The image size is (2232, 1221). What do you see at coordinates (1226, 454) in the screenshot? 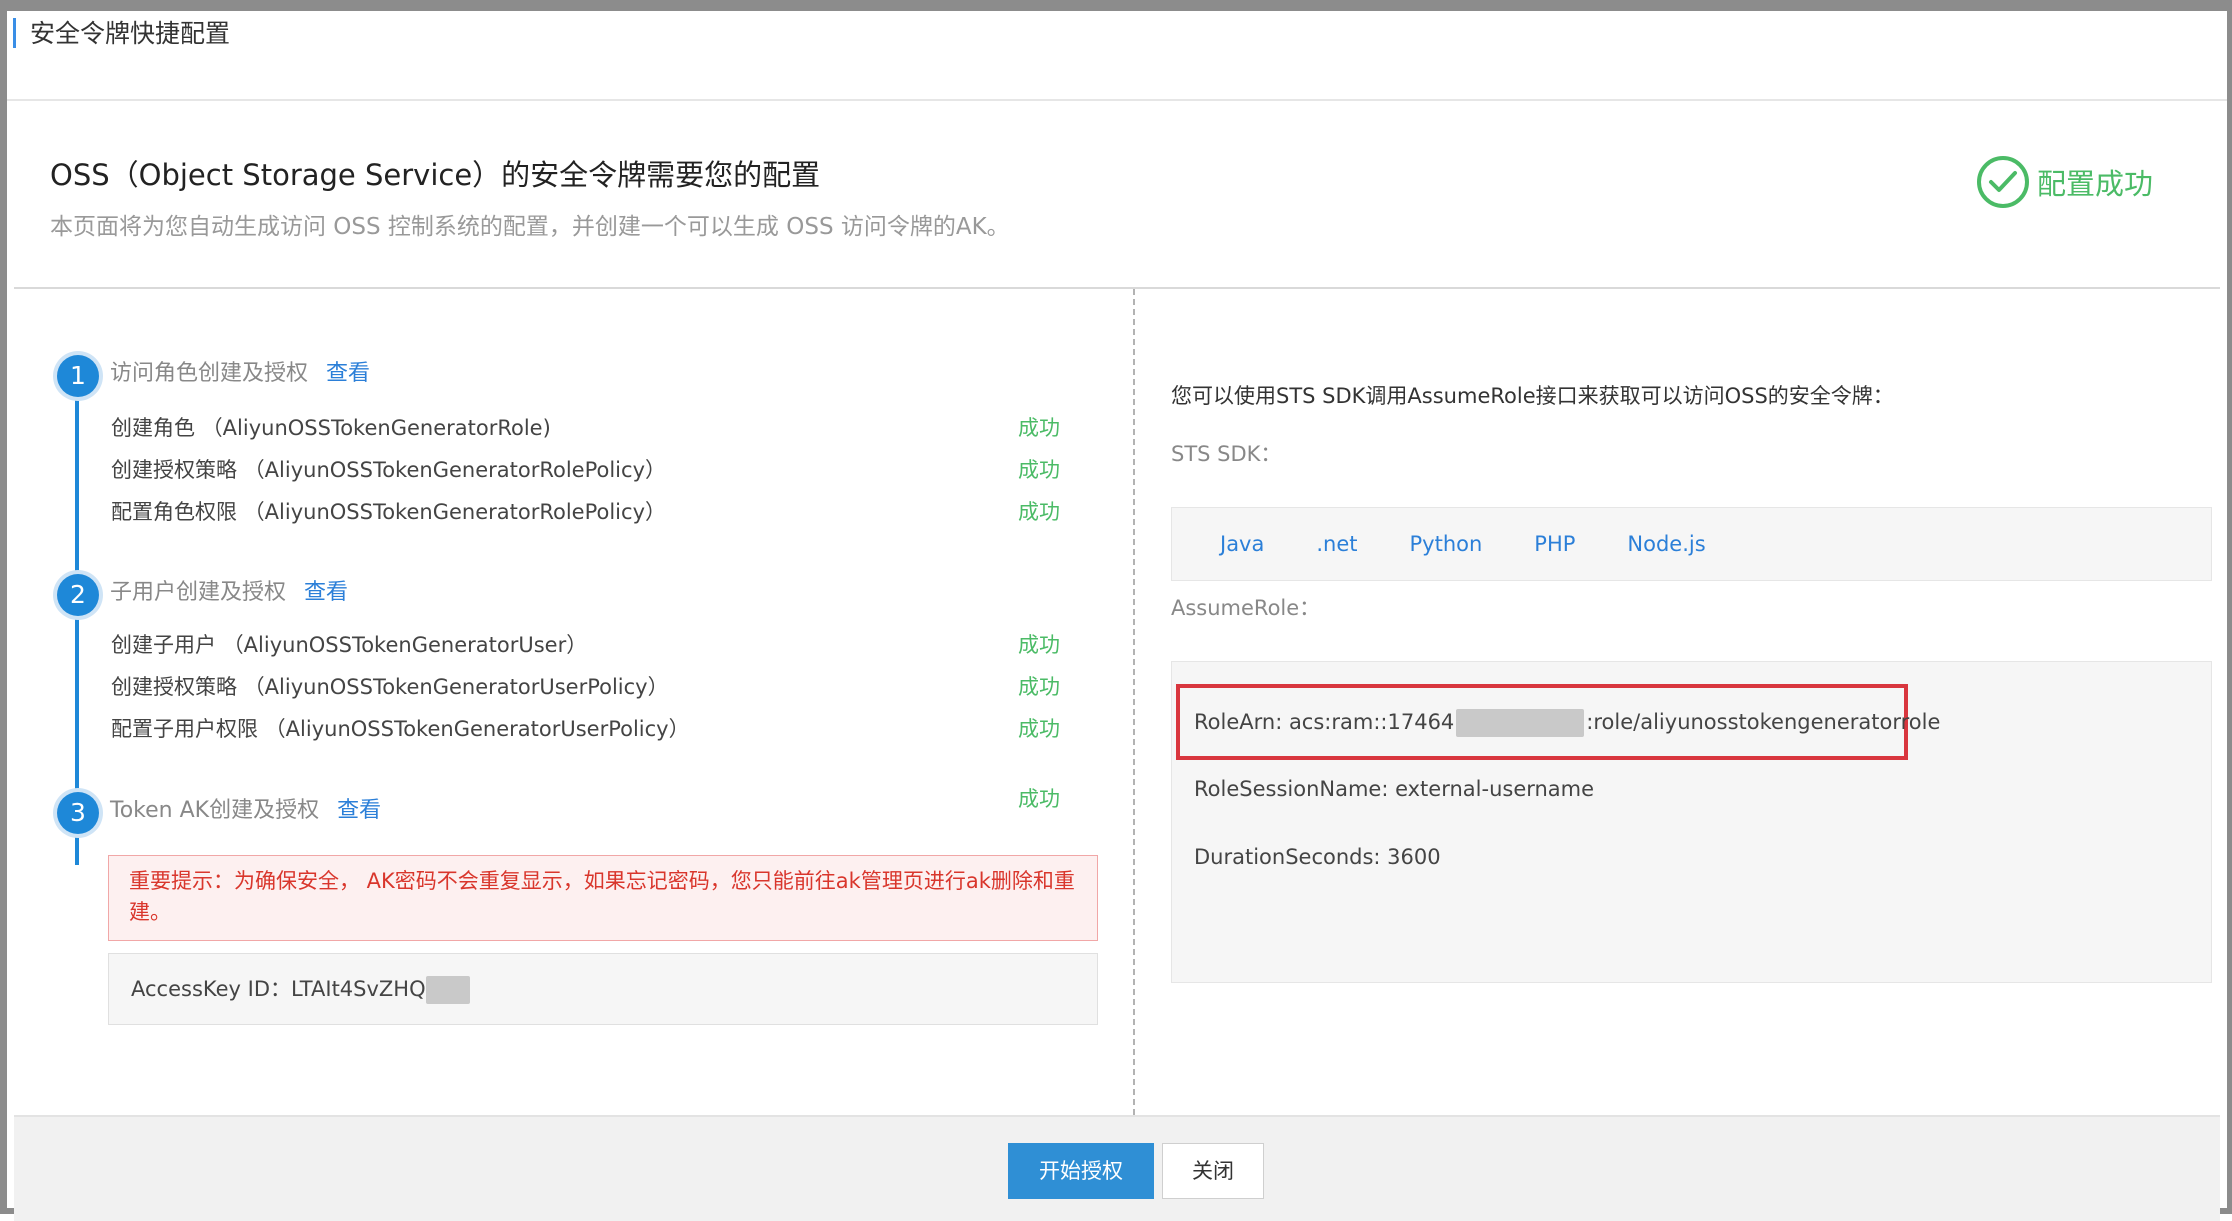
I see `sts-sdk-label: STS SDK：` at bounding box center [1226, 454].